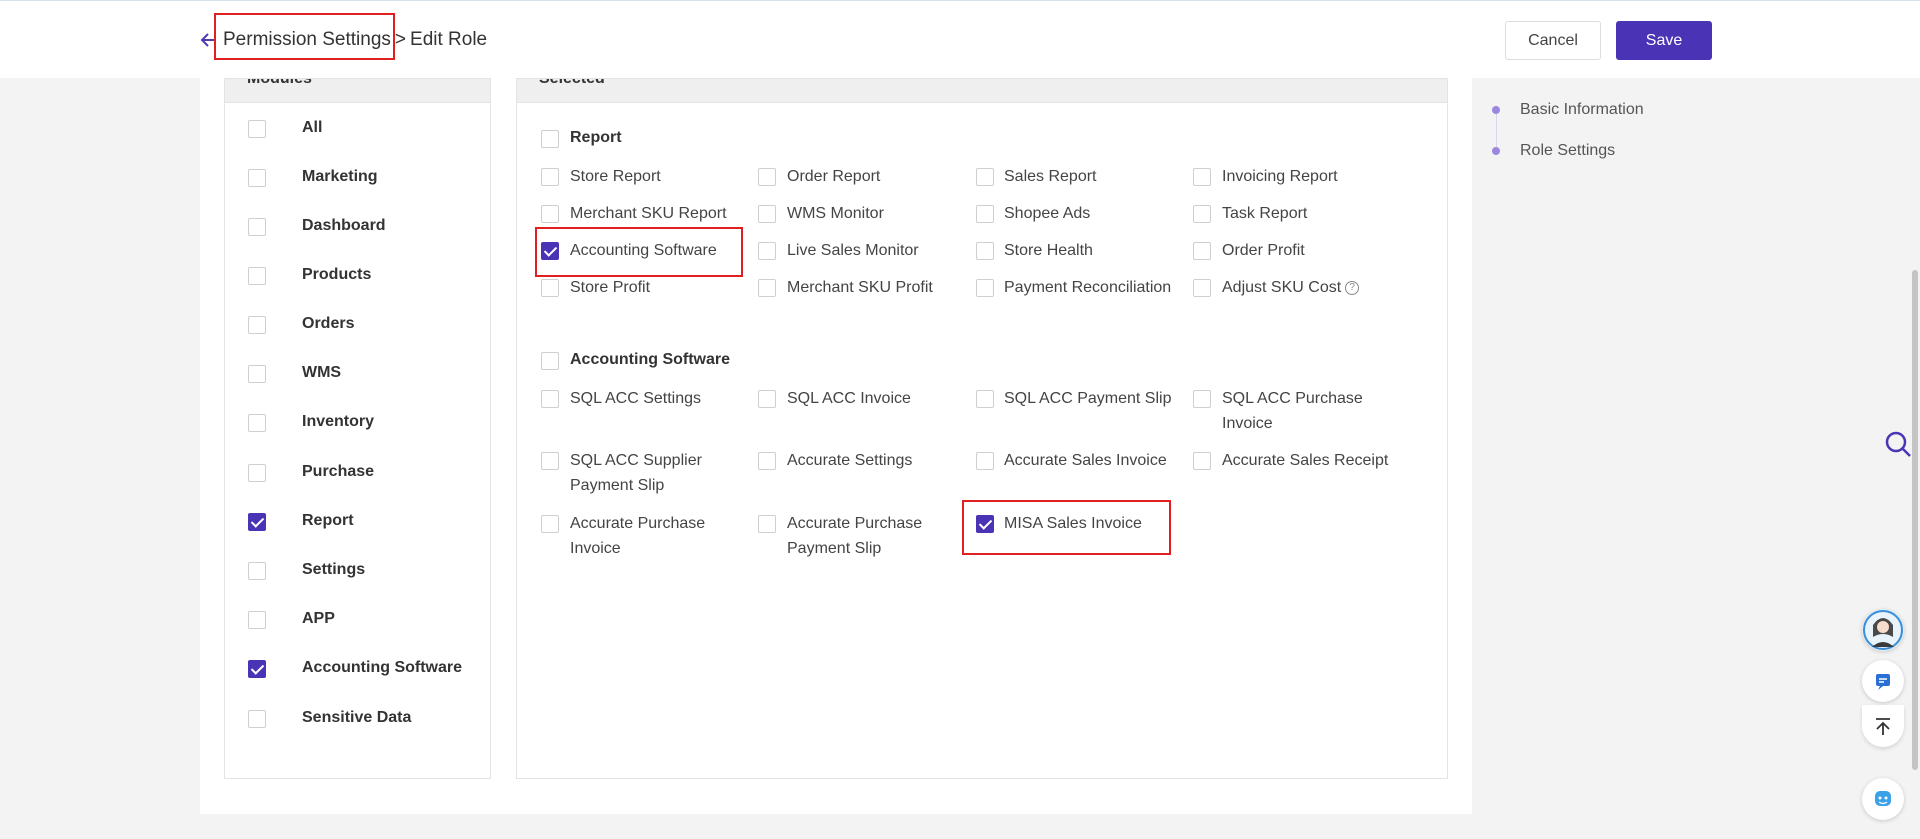 Image resolution: width=1920 pixels, height=839 pixels. Describe the element at coordinates (1496, 131) in the screenshot. I see `anchor-nav-line` at that location.